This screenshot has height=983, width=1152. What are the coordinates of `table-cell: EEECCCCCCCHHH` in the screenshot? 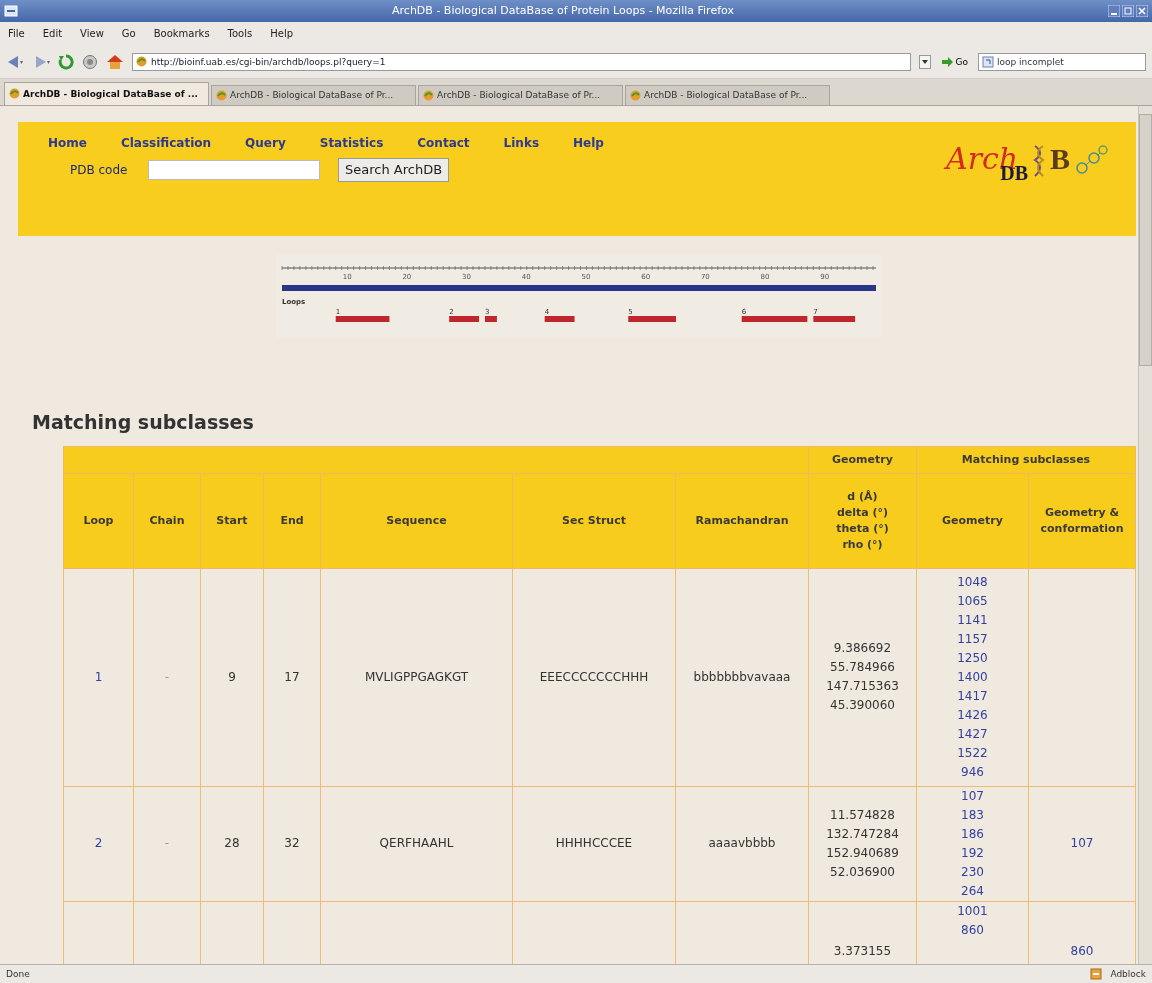 It's located at (594, 676).